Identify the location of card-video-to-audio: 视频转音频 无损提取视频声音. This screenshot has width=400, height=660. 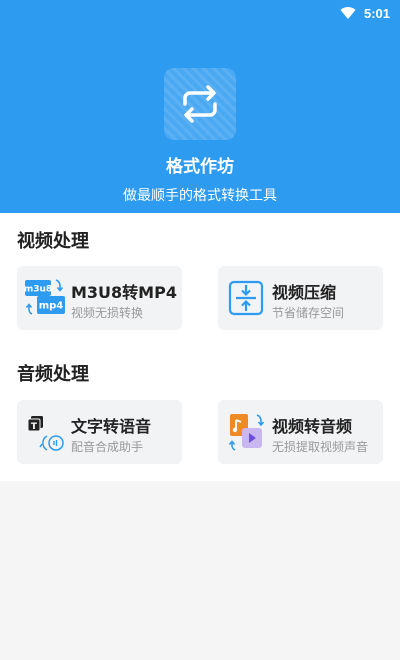
(300, 432).